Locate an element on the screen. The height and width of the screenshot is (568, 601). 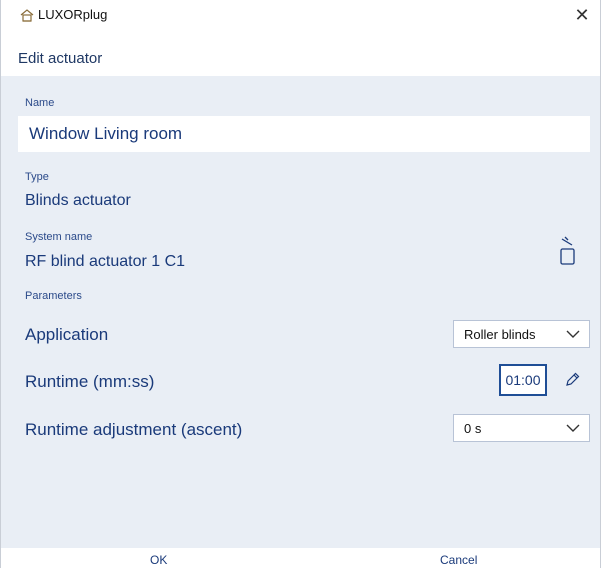
cancel-button: Cancel is located at coordinates (458, 560).